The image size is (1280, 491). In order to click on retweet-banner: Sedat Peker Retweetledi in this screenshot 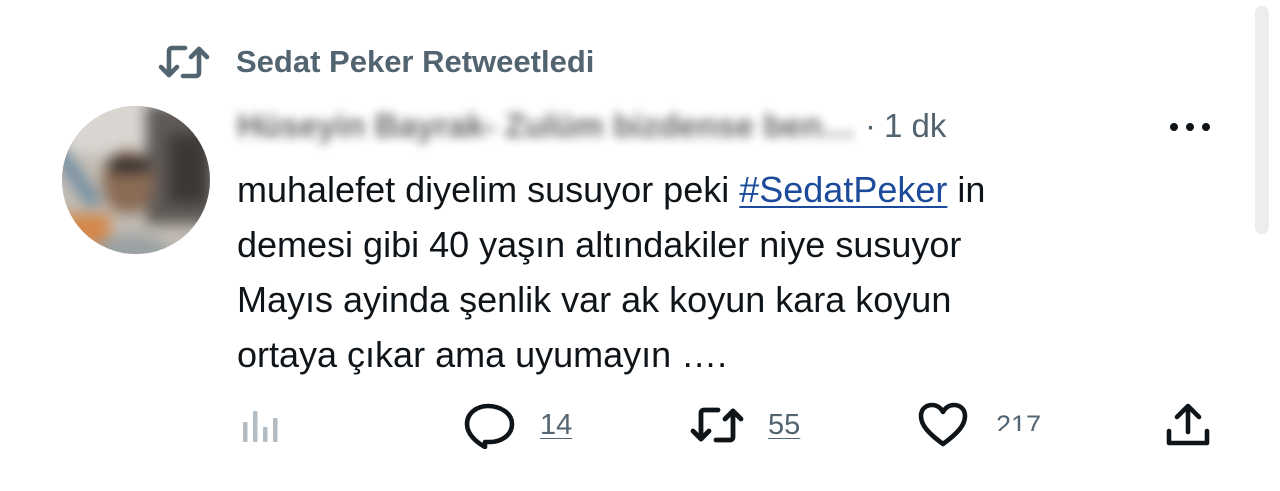, I will do `click(376, 62)`.